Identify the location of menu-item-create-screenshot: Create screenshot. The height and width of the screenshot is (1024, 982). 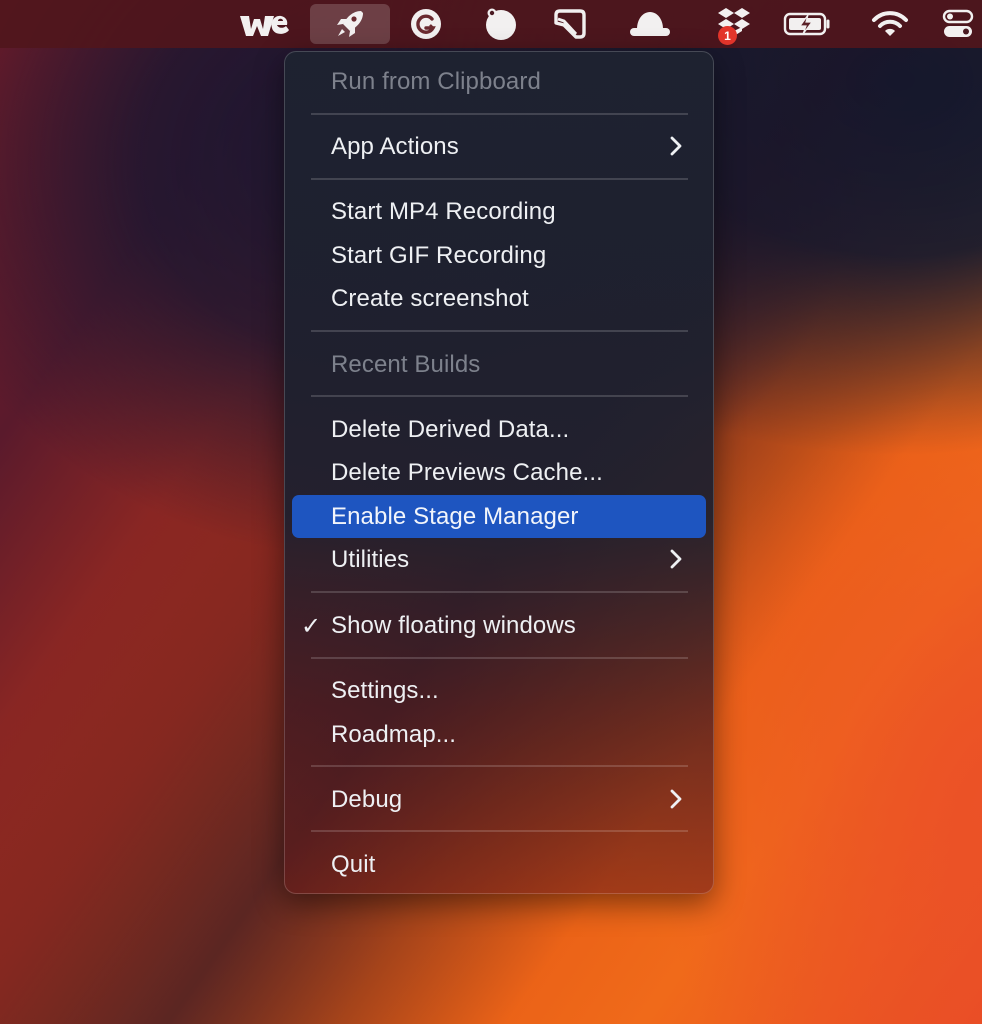
(499, 298).